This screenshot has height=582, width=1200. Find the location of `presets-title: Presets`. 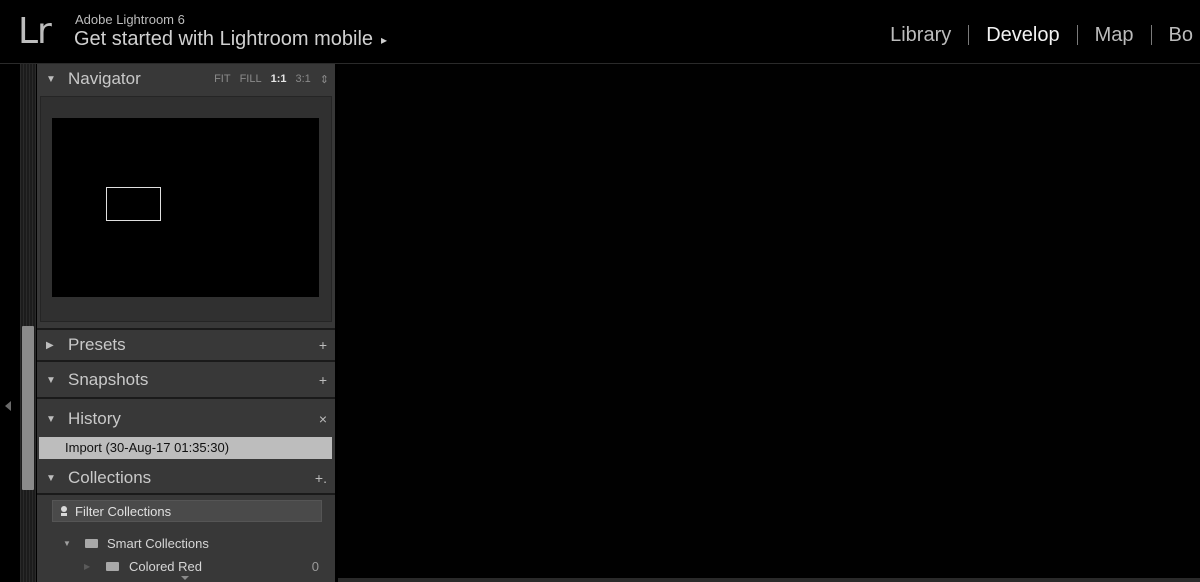

presets-title: Presets is located at coordinates (97, 344).